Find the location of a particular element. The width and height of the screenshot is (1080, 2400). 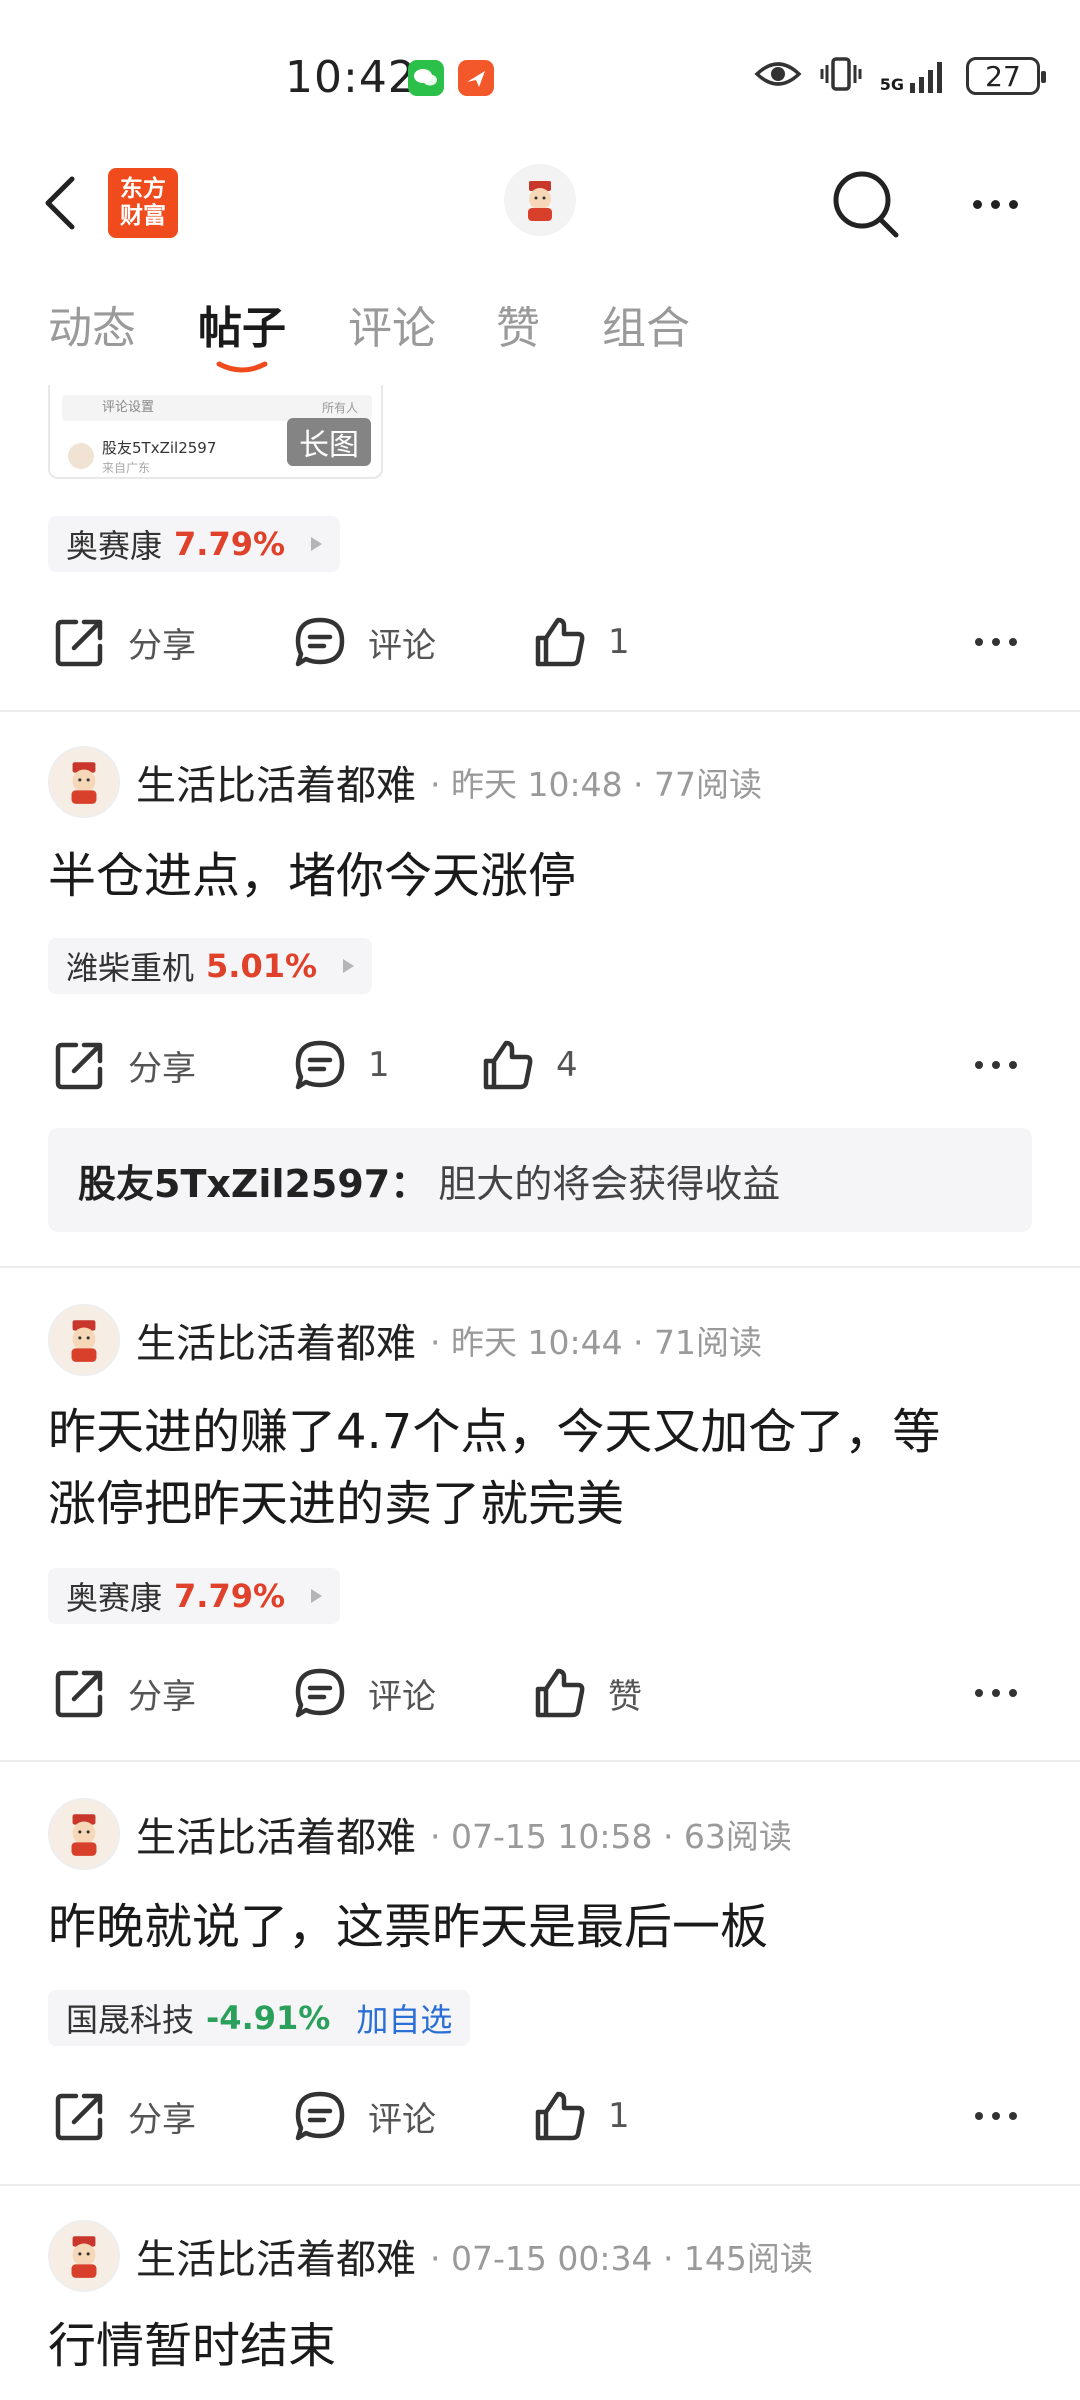

tab-portfolio: 组合 is located at coordinates (646, 324).